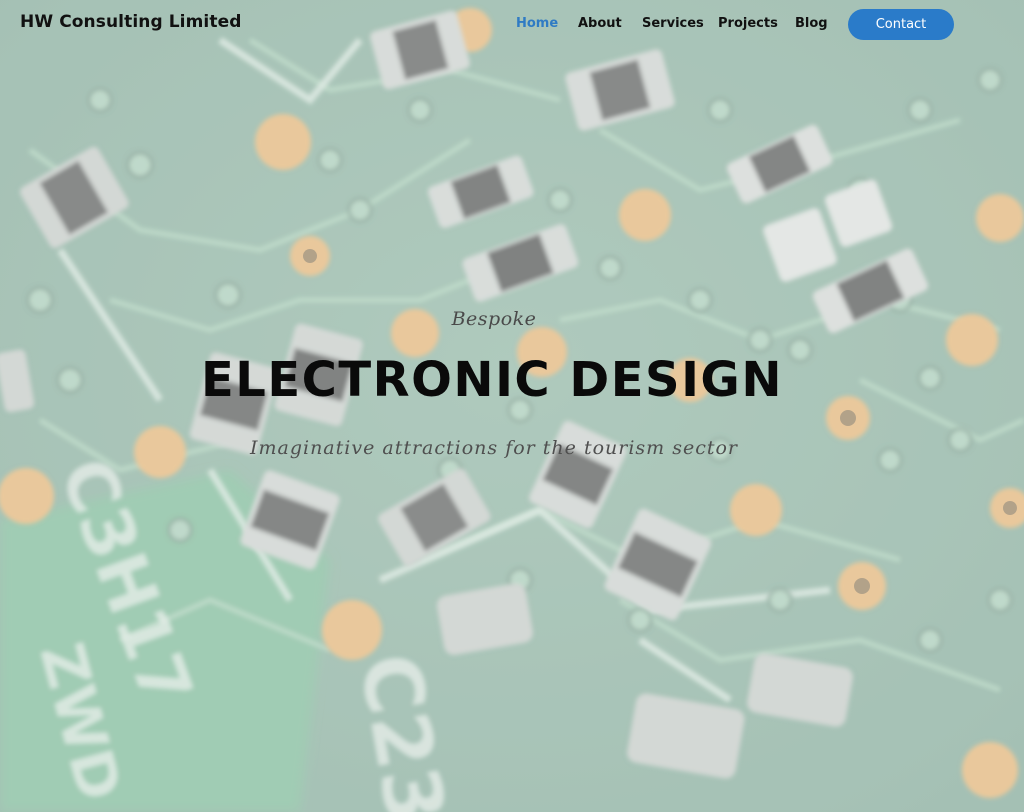 This screenshot has height=812, width=1024. Describe the element at coordinates (537, 23) in the screenshot. I see `nav-home: Home` at that location.